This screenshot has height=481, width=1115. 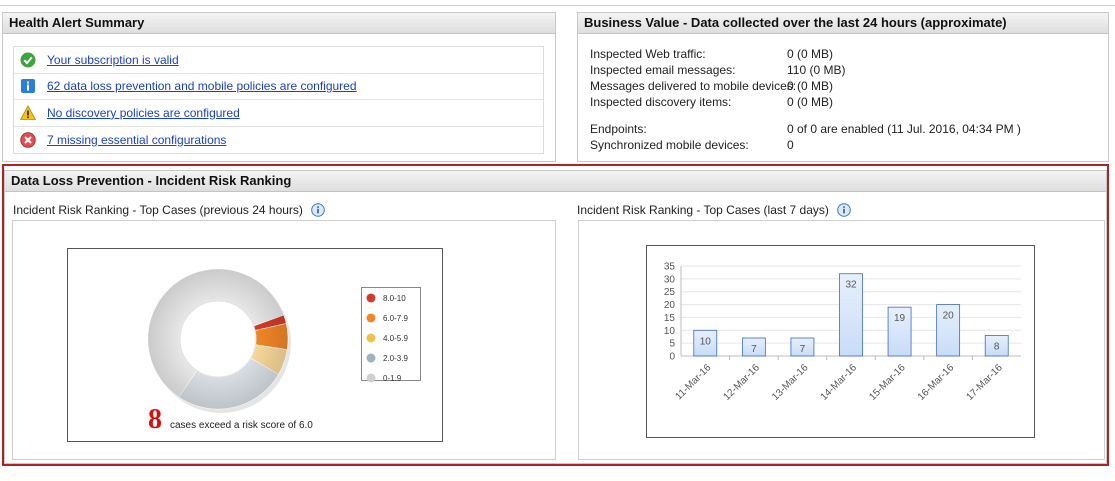 I want to click on alert-item-missing-config: 7 missing essential configurations, so click(x=278, y=140).